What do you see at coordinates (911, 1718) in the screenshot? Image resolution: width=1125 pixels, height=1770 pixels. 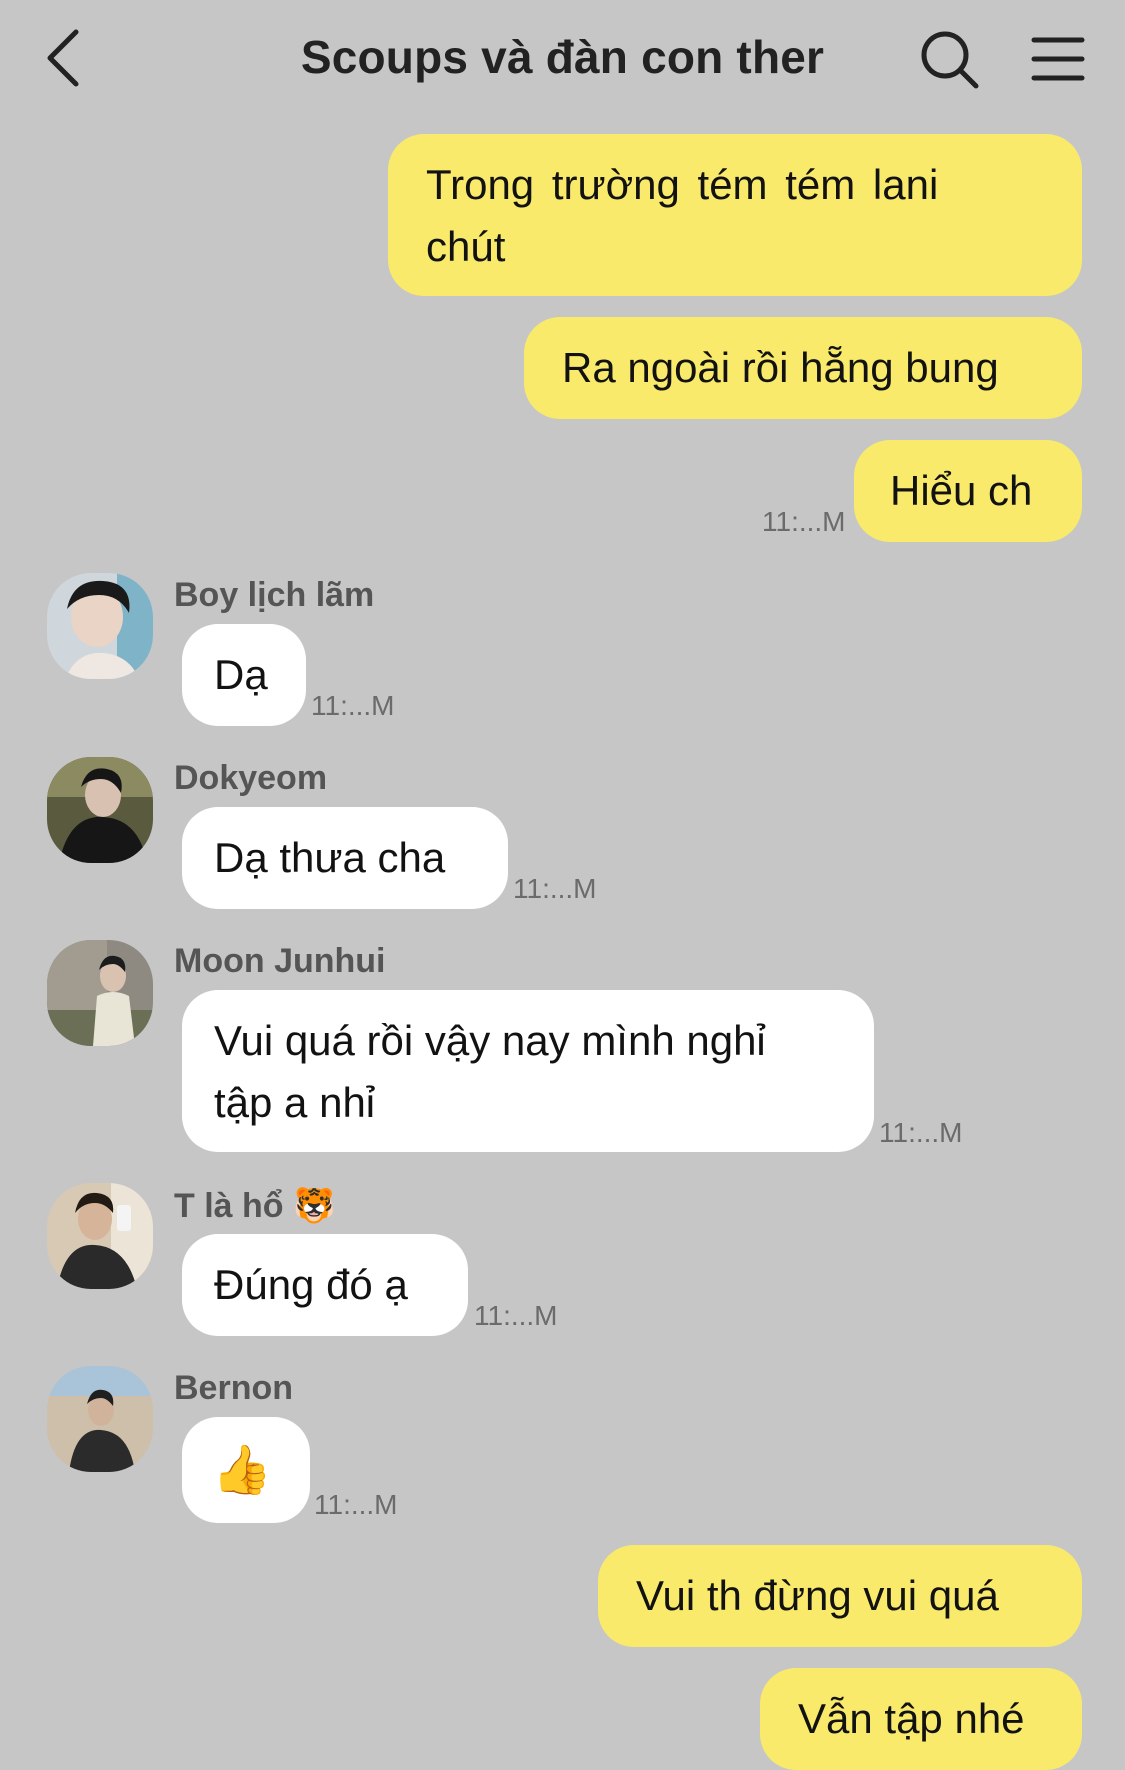 I see `message-text: Vẫn tập nhé` at bounding box center [911, 1718].